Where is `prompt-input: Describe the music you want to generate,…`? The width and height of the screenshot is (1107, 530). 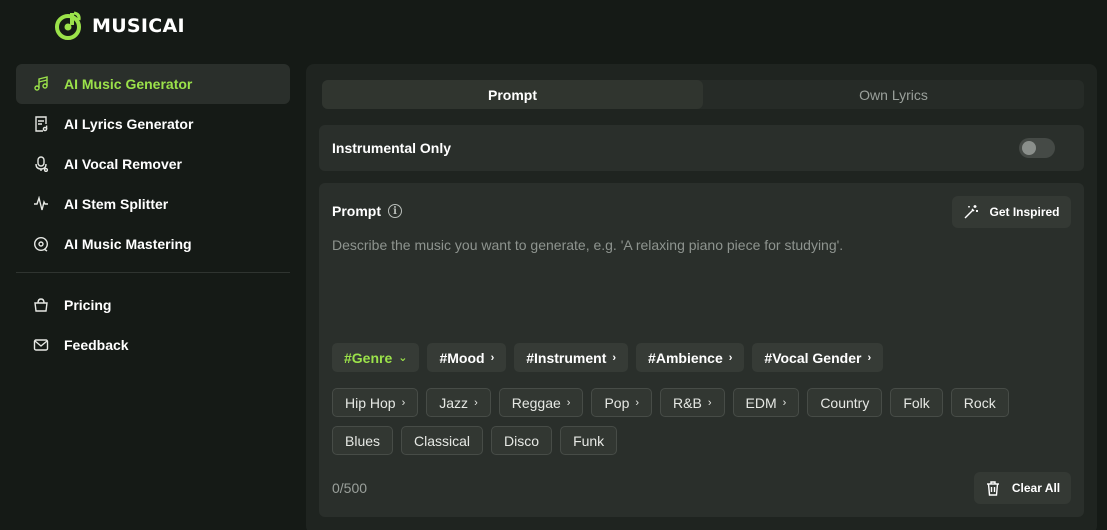 prompt-input: Describe the music you want to generate,… is located at coordinates (697, 245).